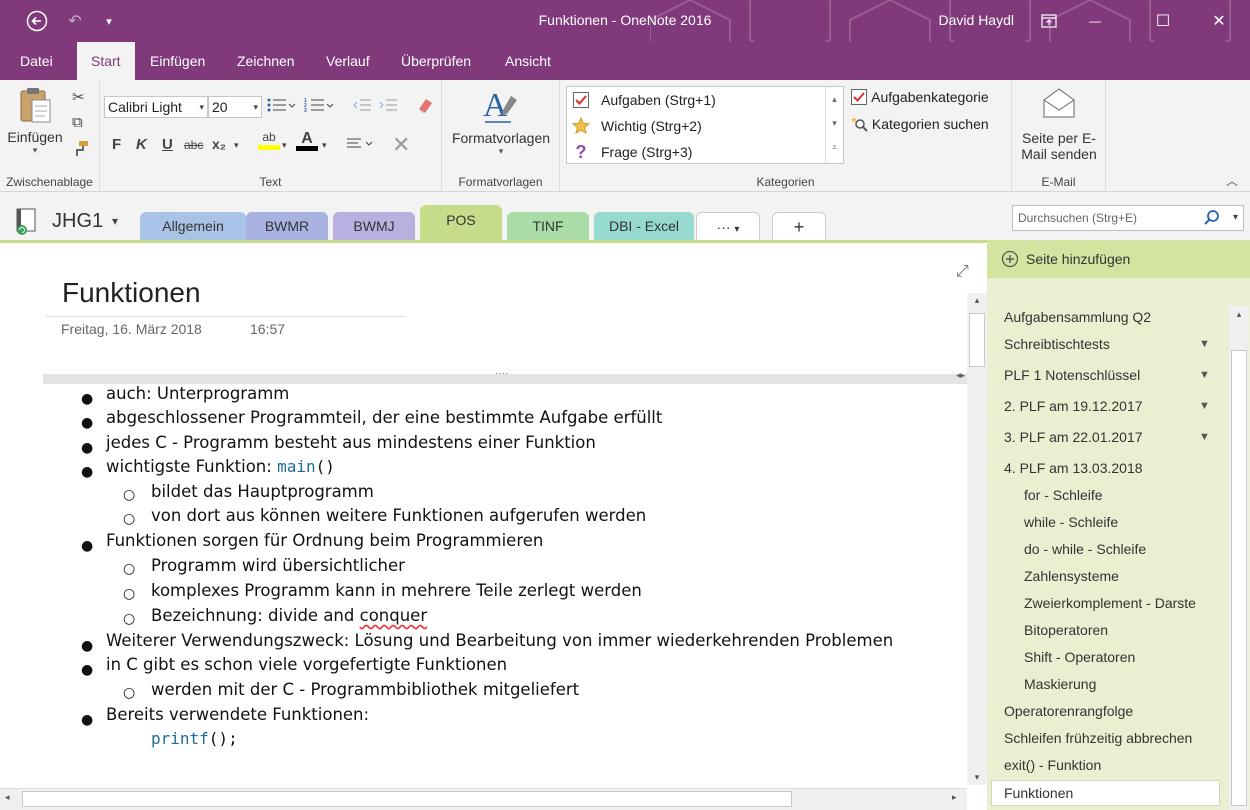 The width and height of the screenshot is (1250, 810). I want to click on maximize-button: ☐, so click(1163, 21).